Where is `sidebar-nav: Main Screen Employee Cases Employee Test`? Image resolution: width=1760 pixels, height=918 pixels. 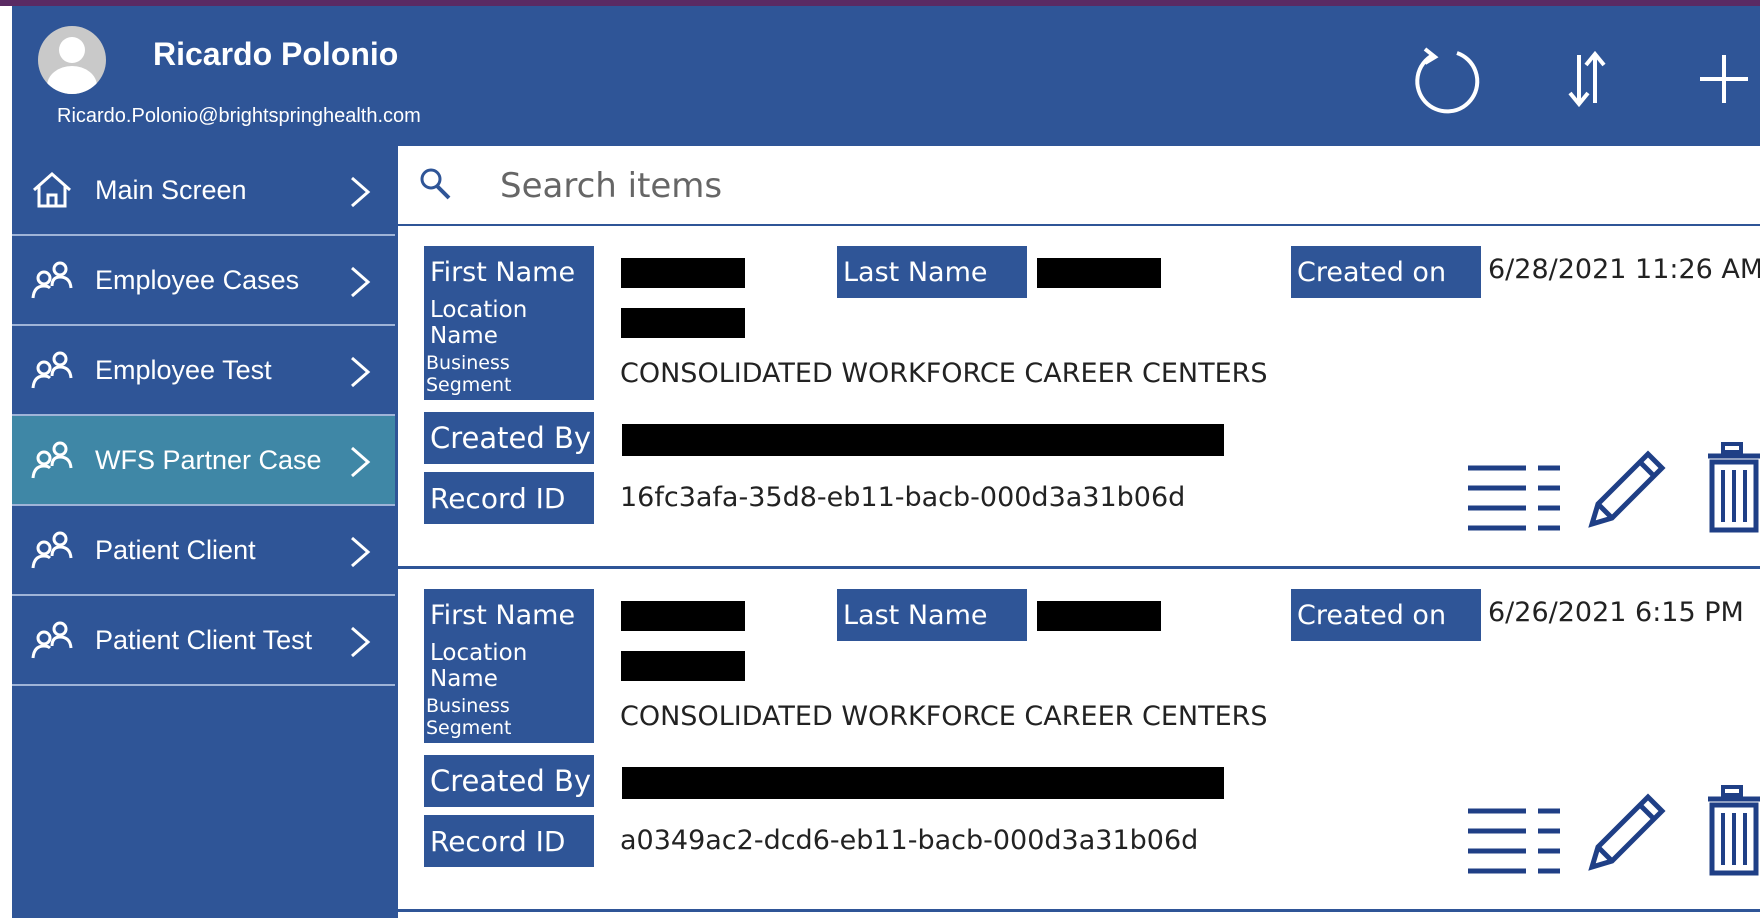
sidebar-nav: Main Screen Employee Cases Employee Test is located at coordinates (203, 416).